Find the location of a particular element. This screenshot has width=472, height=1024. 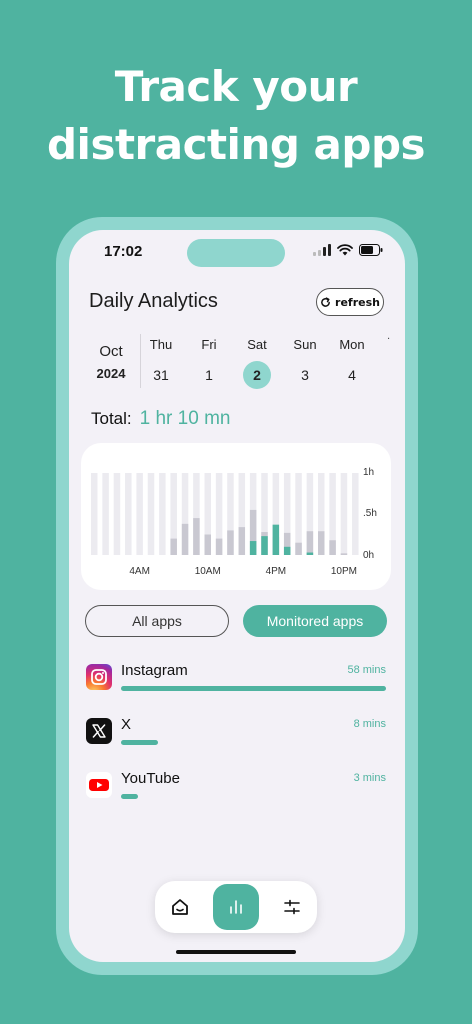

home-indicator is located at coordinates (236, 952).